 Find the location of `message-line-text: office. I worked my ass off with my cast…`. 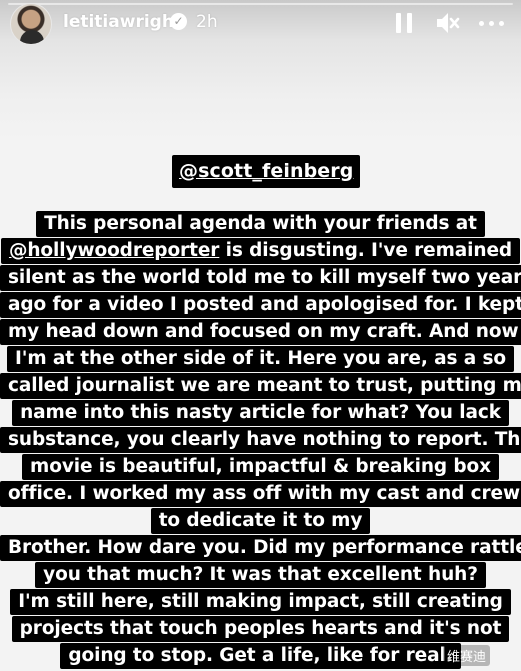

message-line-text: office. I worked my ass off with my cast… is located at coordinates (260, 494).